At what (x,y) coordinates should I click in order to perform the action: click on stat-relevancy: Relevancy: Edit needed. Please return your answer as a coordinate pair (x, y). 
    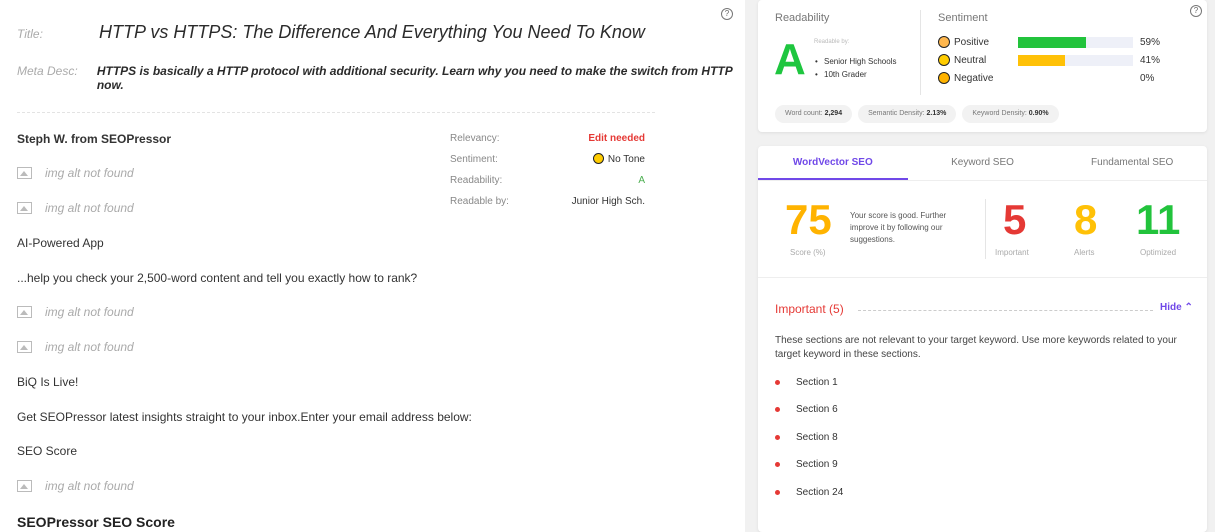
    Looking at the image, I should click on (547, 138).